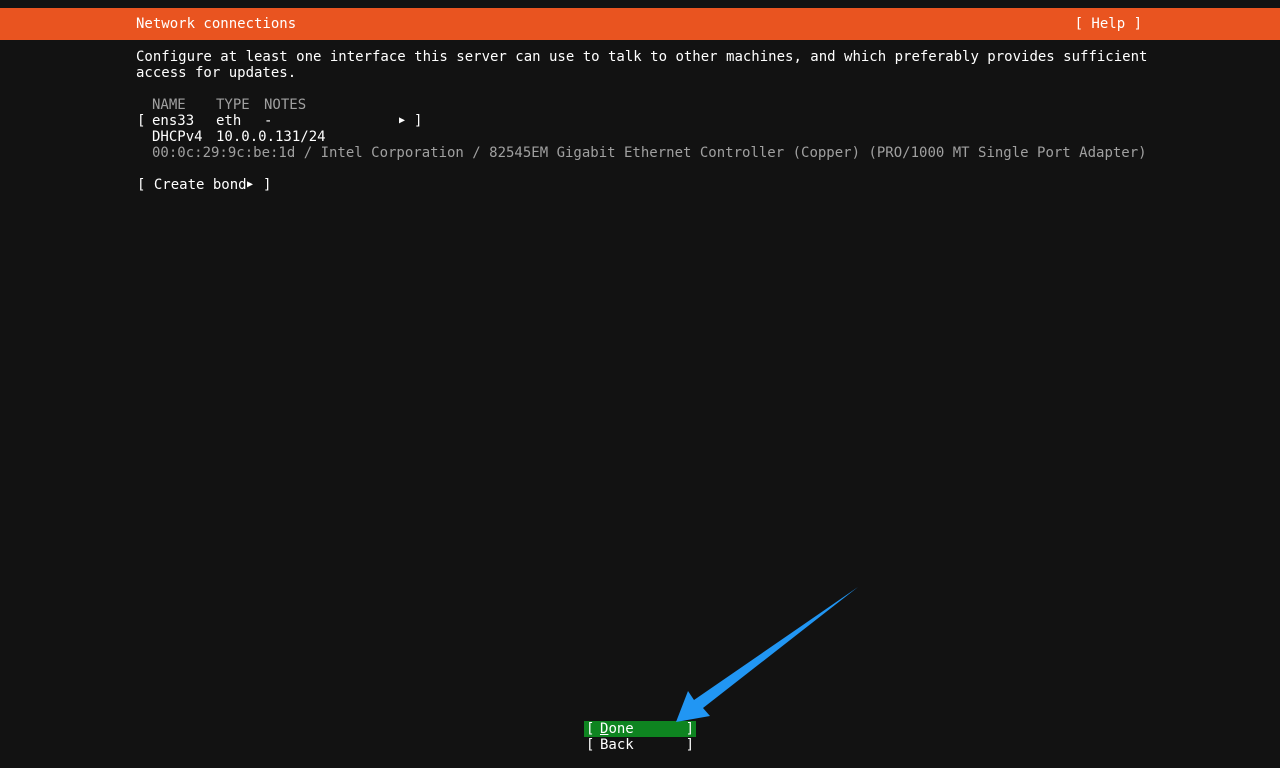 The image size is (1280, 768). Describe the element at coordinates (590, 729) in the screenshot. I see `done-open-bracket: [` at that location.